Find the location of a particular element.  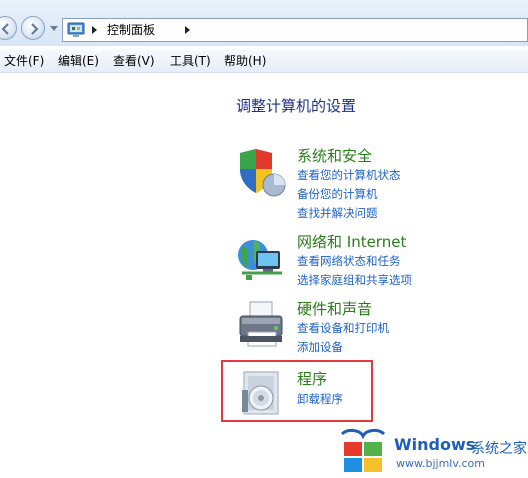

watermark: Windows 系统之家 www.bjjmlv.com is located at coordinates (433, 453).